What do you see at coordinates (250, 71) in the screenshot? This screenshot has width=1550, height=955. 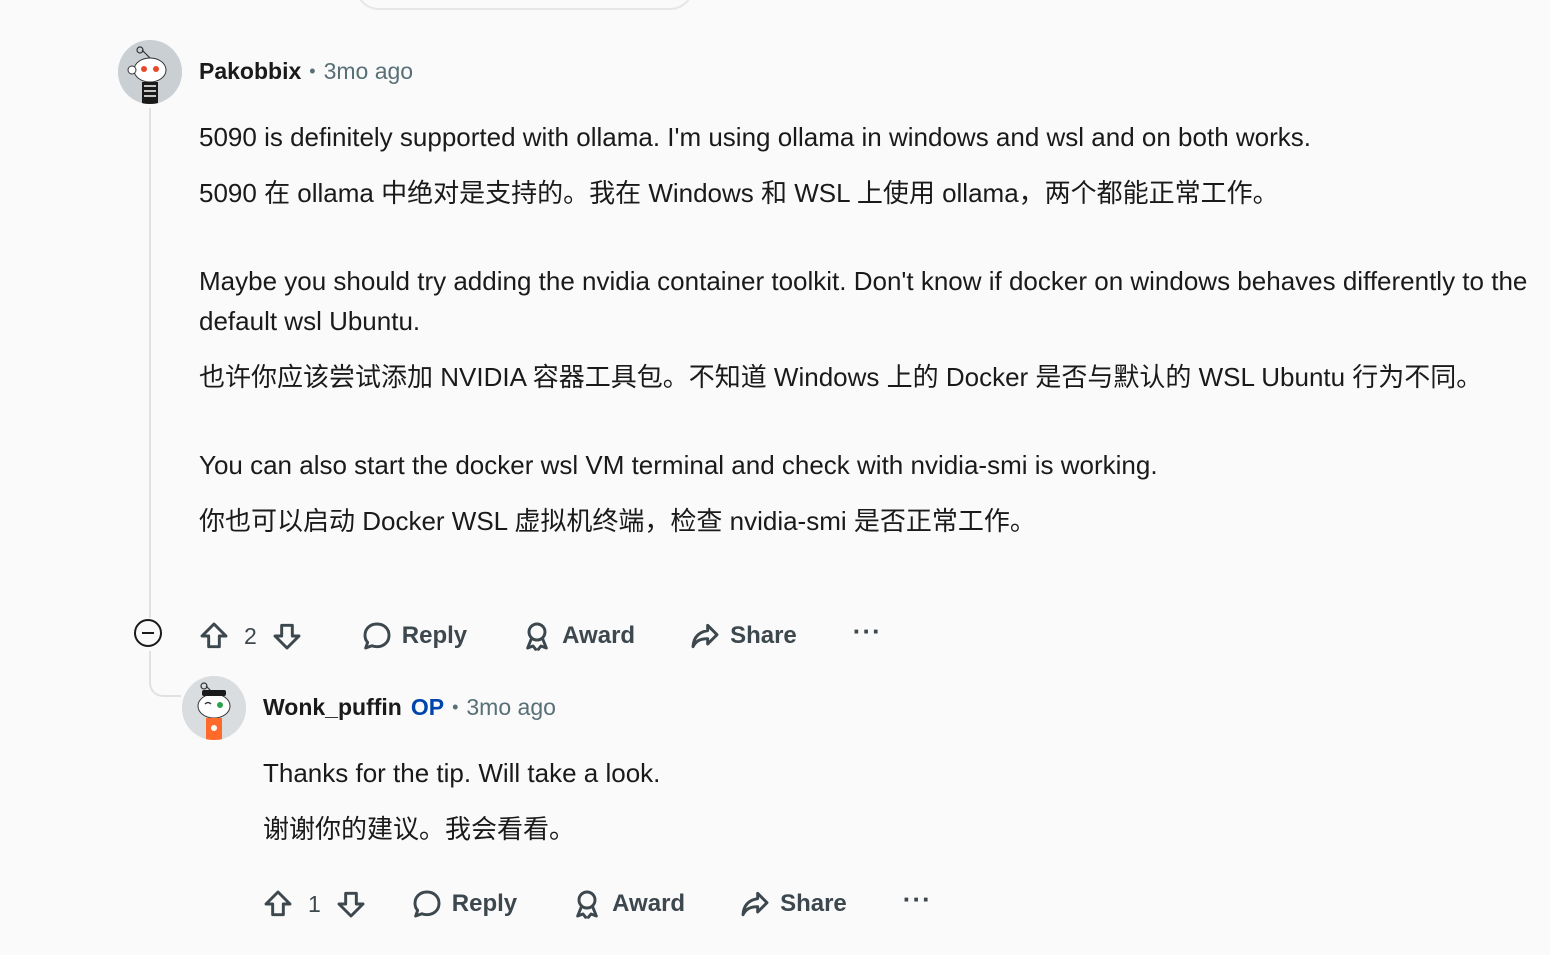 I see `username: Pakobbix` at bounding box center [250, 71].